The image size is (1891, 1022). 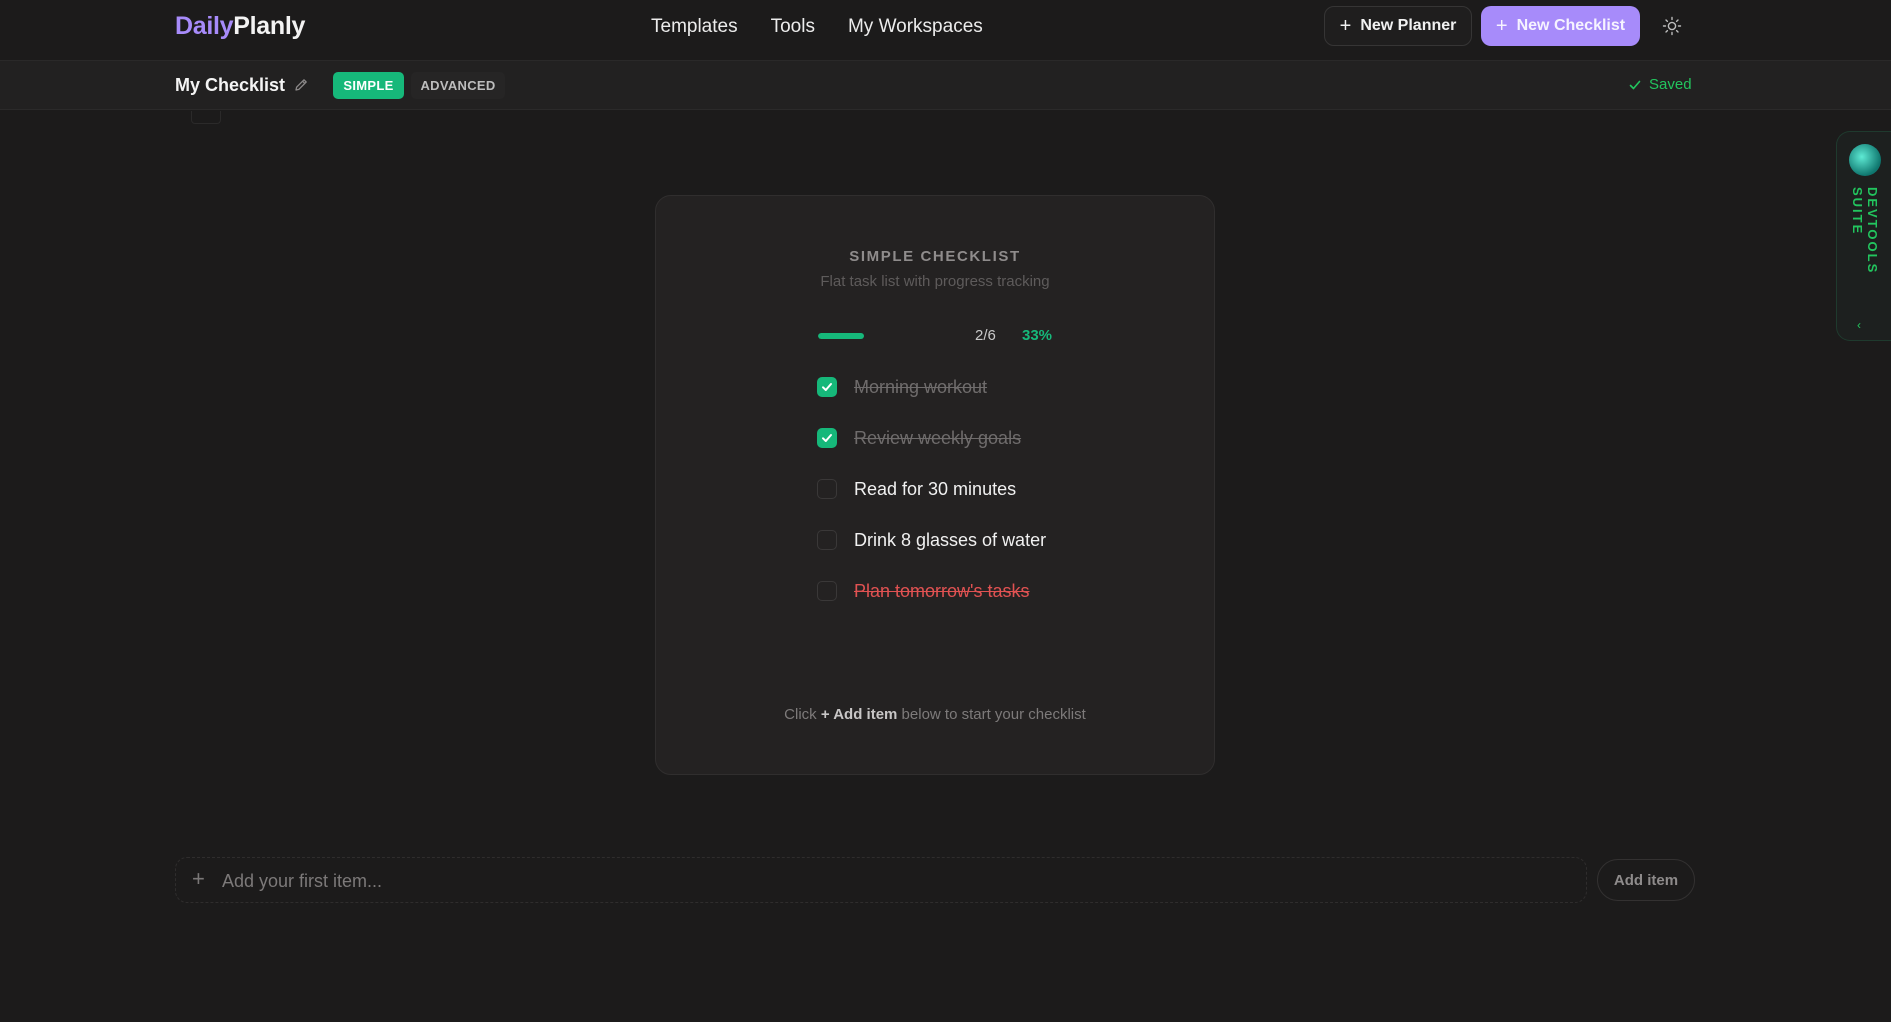 What do you see at coordinates (458, 85) in the screenshot?
I see `mode-advanced-tab: ADVANCED` at bounding box center [458, 85].